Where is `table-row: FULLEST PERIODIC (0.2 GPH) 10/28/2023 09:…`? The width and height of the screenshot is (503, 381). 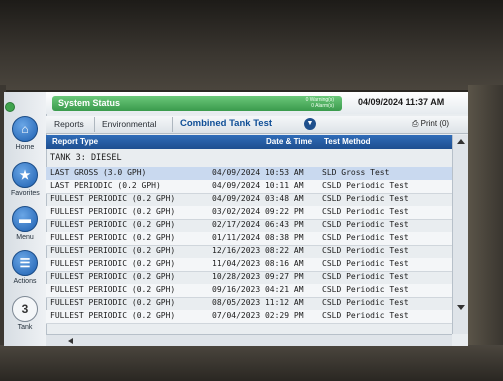
table-row: FULLEST PERIODIC (0.2 GPH) 10/28/2023 09:… is located at coordinates (249, 278).